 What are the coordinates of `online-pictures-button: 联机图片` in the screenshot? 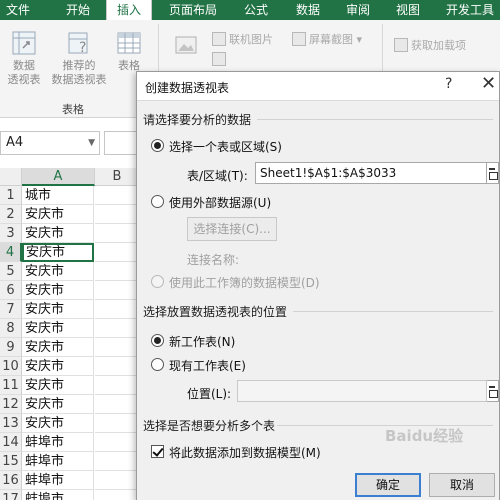 It's located at (242, 40).